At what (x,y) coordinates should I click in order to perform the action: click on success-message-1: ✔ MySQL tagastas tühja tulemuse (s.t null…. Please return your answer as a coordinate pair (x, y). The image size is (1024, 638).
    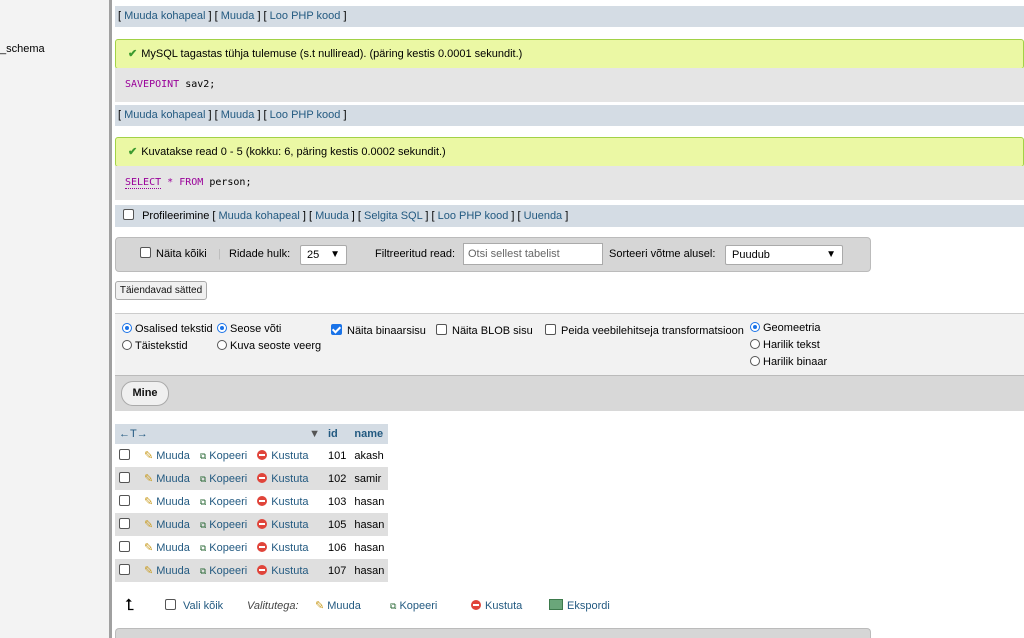
    Looking at the image, I should click on (569, 54).